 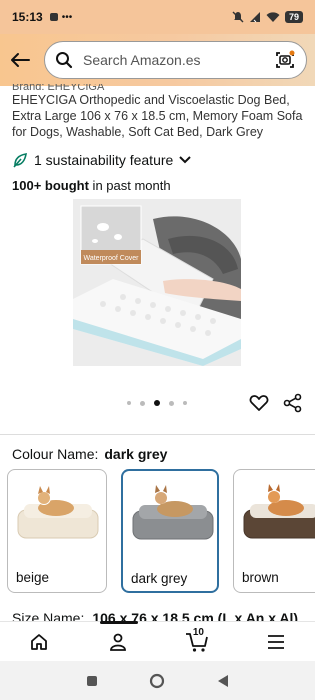 What do you see at coordinates (198, 632) in the screenshot?
I see `cart-count: 10` at bounding box center [198, 632].